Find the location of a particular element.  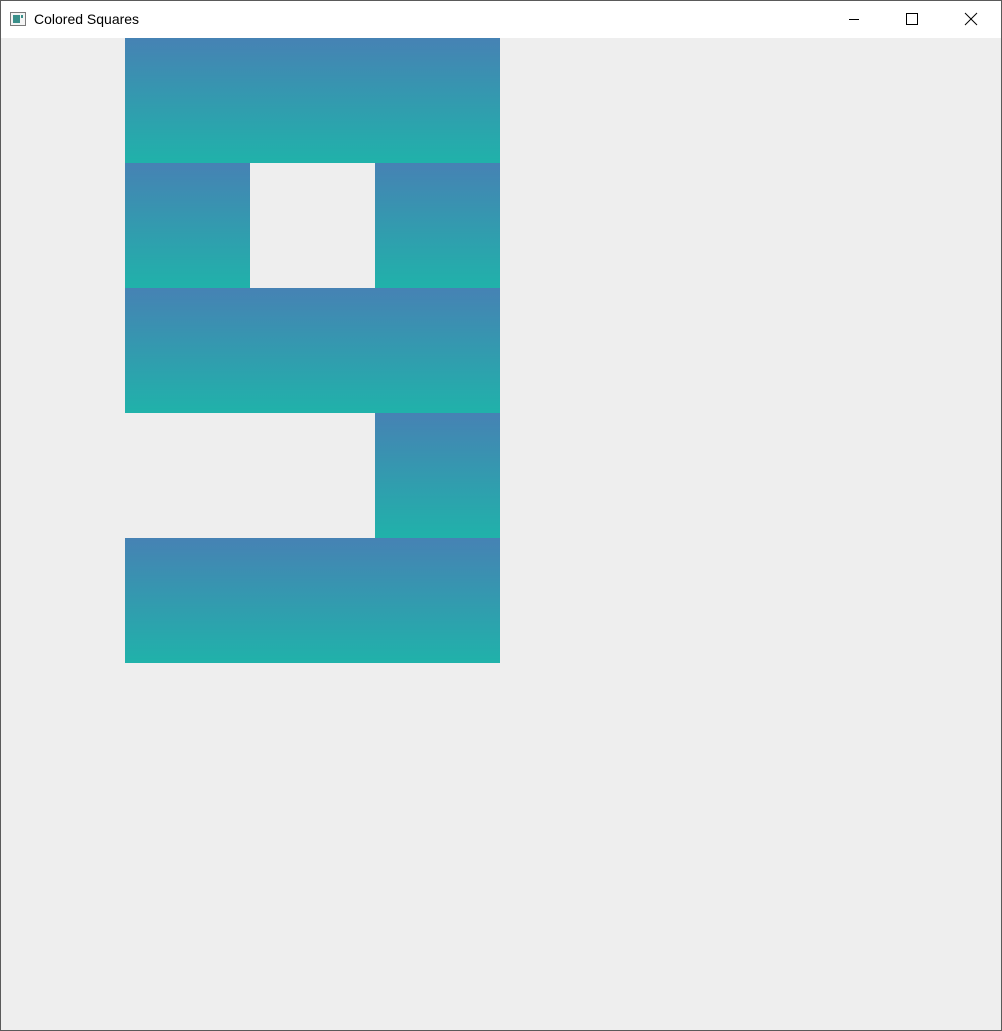

close-icon is located at coordinates (971, 19).